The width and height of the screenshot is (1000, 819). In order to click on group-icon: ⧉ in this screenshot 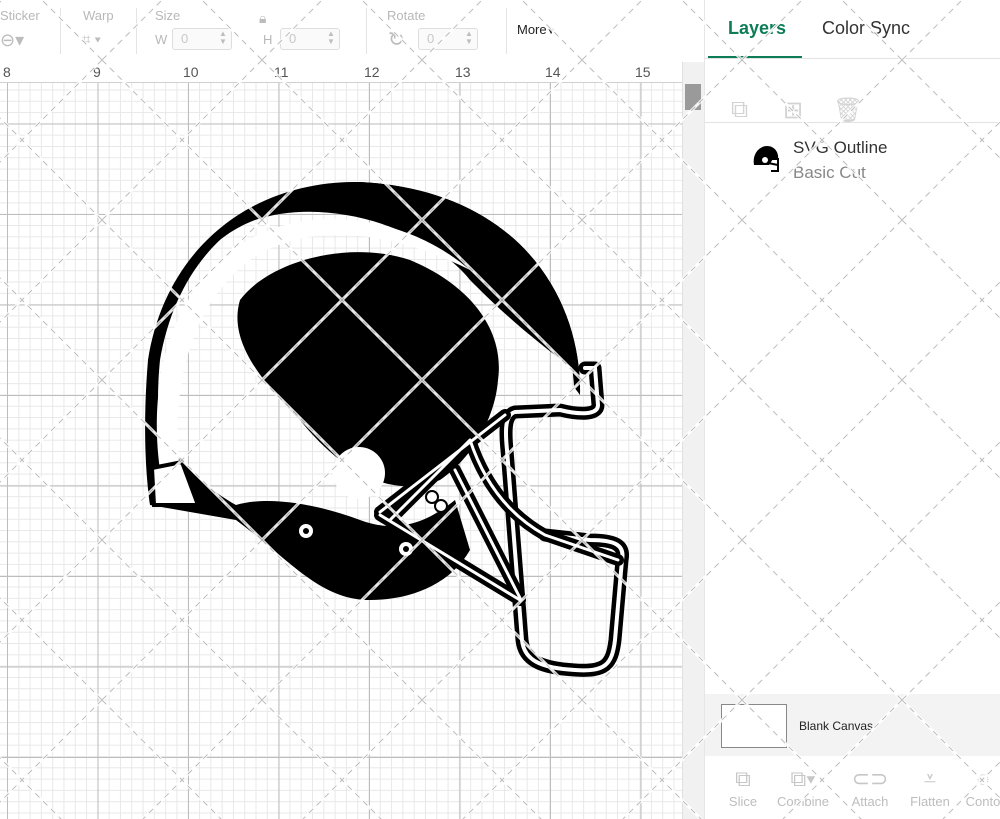, I will do `click(739, 110)`.